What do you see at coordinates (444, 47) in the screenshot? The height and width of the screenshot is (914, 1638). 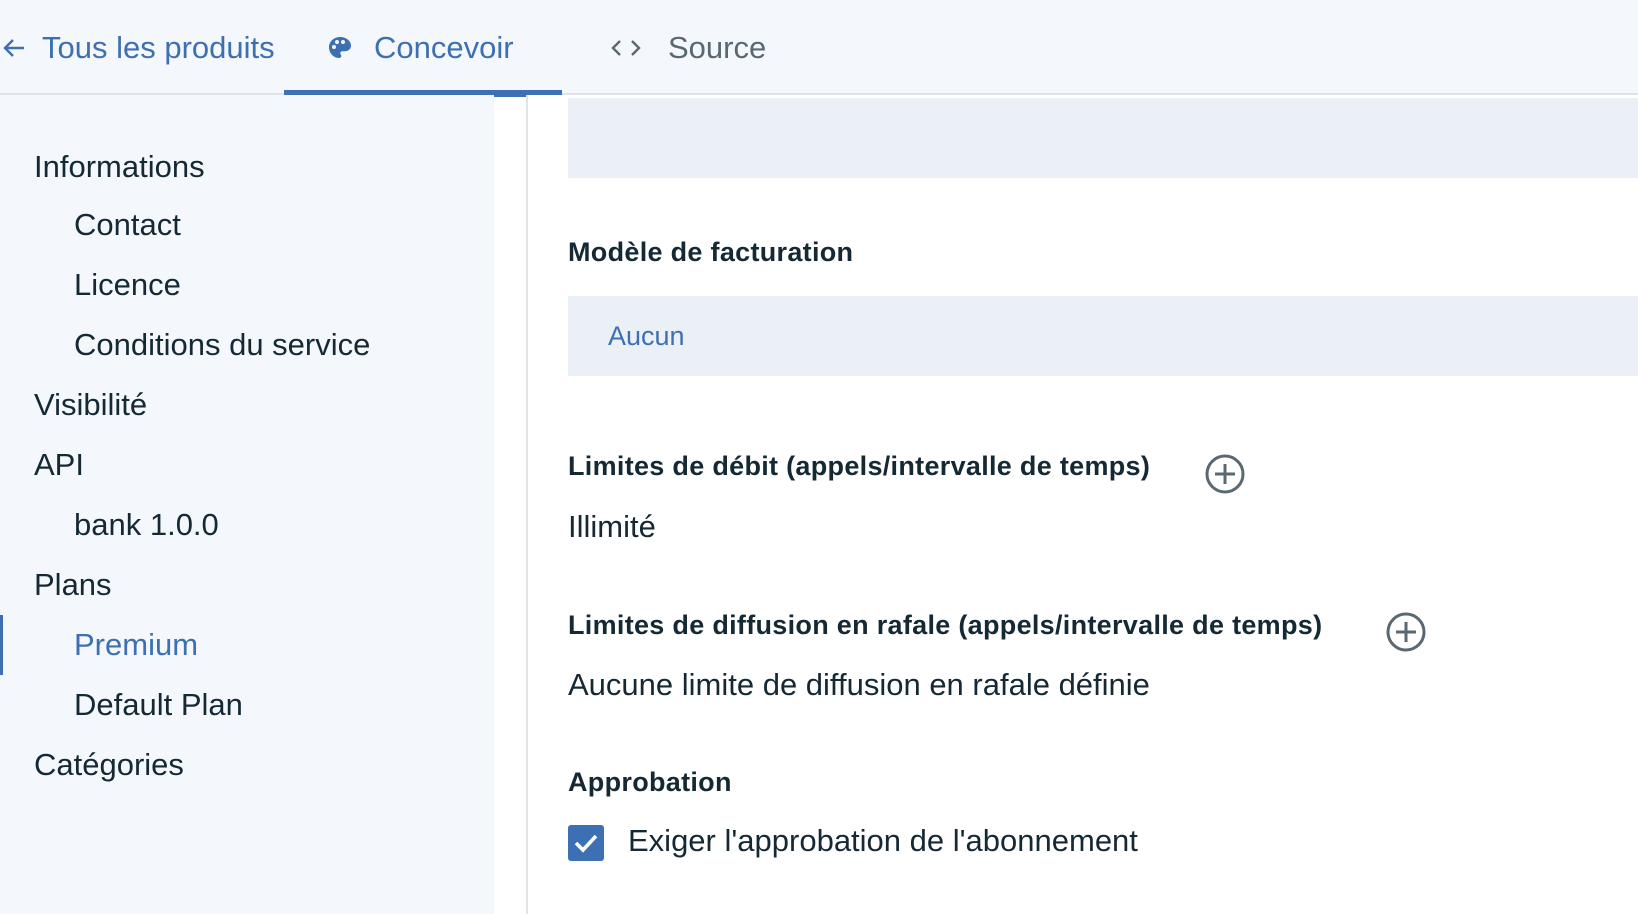 I see `tab-design-label: Concevoir` at bounding box center [444, 47].